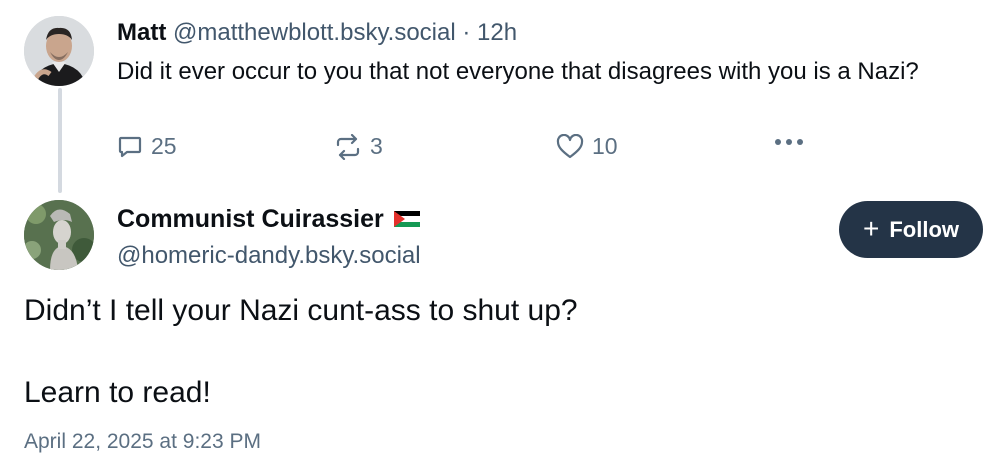 This screenshot has width=1000, height=466. I want to click on main-author-avatar, so click(59, 235).